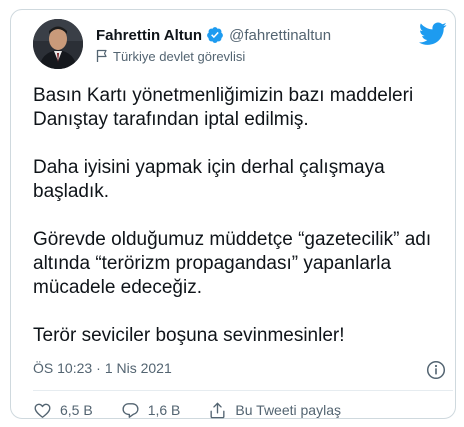 The height and width of the screenshot is (427, 464). I want to click on avatar, so click(58, 44).